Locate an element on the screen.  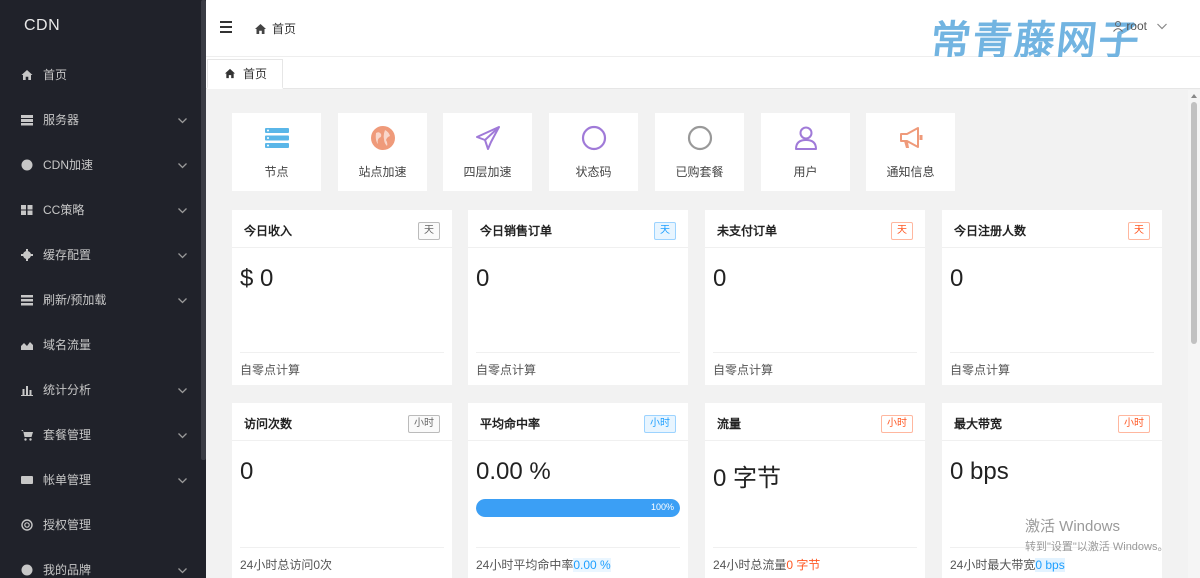
shortcut-site-acceleration: 站点加速 is located at coordinates (382, 152).